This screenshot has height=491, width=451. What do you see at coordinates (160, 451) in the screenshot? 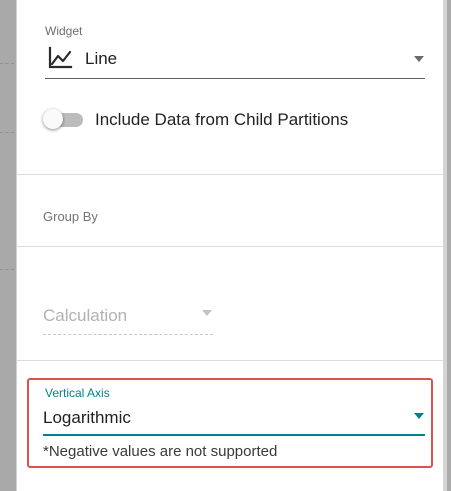
I see `vertical-axis-helper-text: *Negative values are not supported` at bounding box center [160, 451].